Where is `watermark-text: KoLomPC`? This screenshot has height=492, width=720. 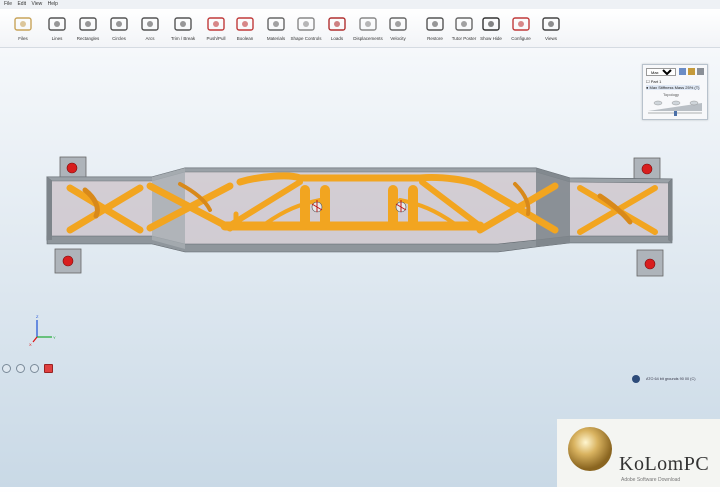 watermark-text: KoLomPC is located at coordinates (664, 464).